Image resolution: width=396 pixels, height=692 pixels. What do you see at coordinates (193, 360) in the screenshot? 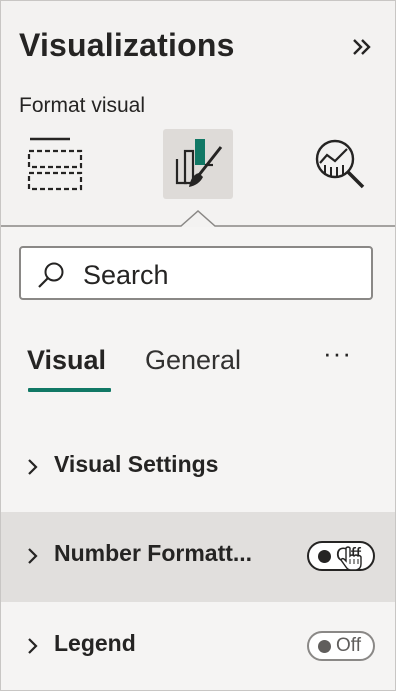
I see `tab-general: General` at bounding box center [193, 360].